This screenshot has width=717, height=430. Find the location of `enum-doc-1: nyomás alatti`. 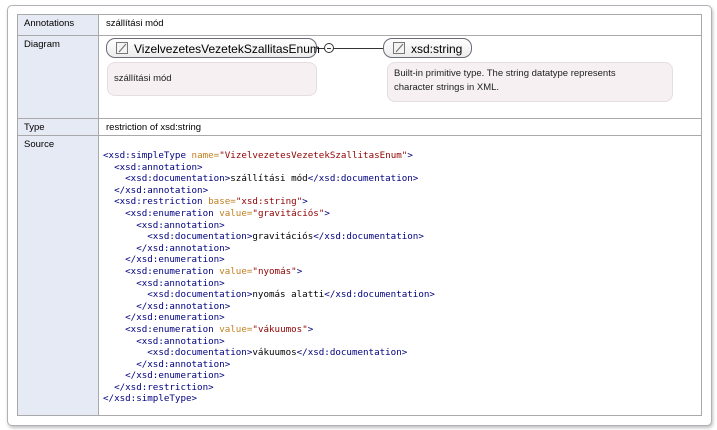

enum-doc-1: nyomás alatti is located at coordinates (288, 295).